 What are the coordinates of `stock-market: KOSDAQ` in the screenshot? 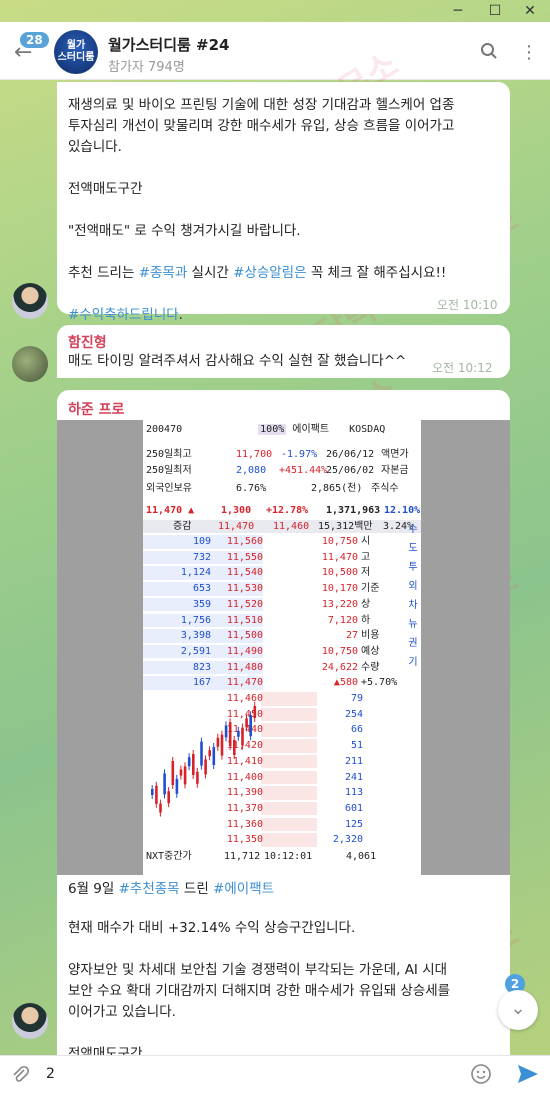 It's located at (367, 429).